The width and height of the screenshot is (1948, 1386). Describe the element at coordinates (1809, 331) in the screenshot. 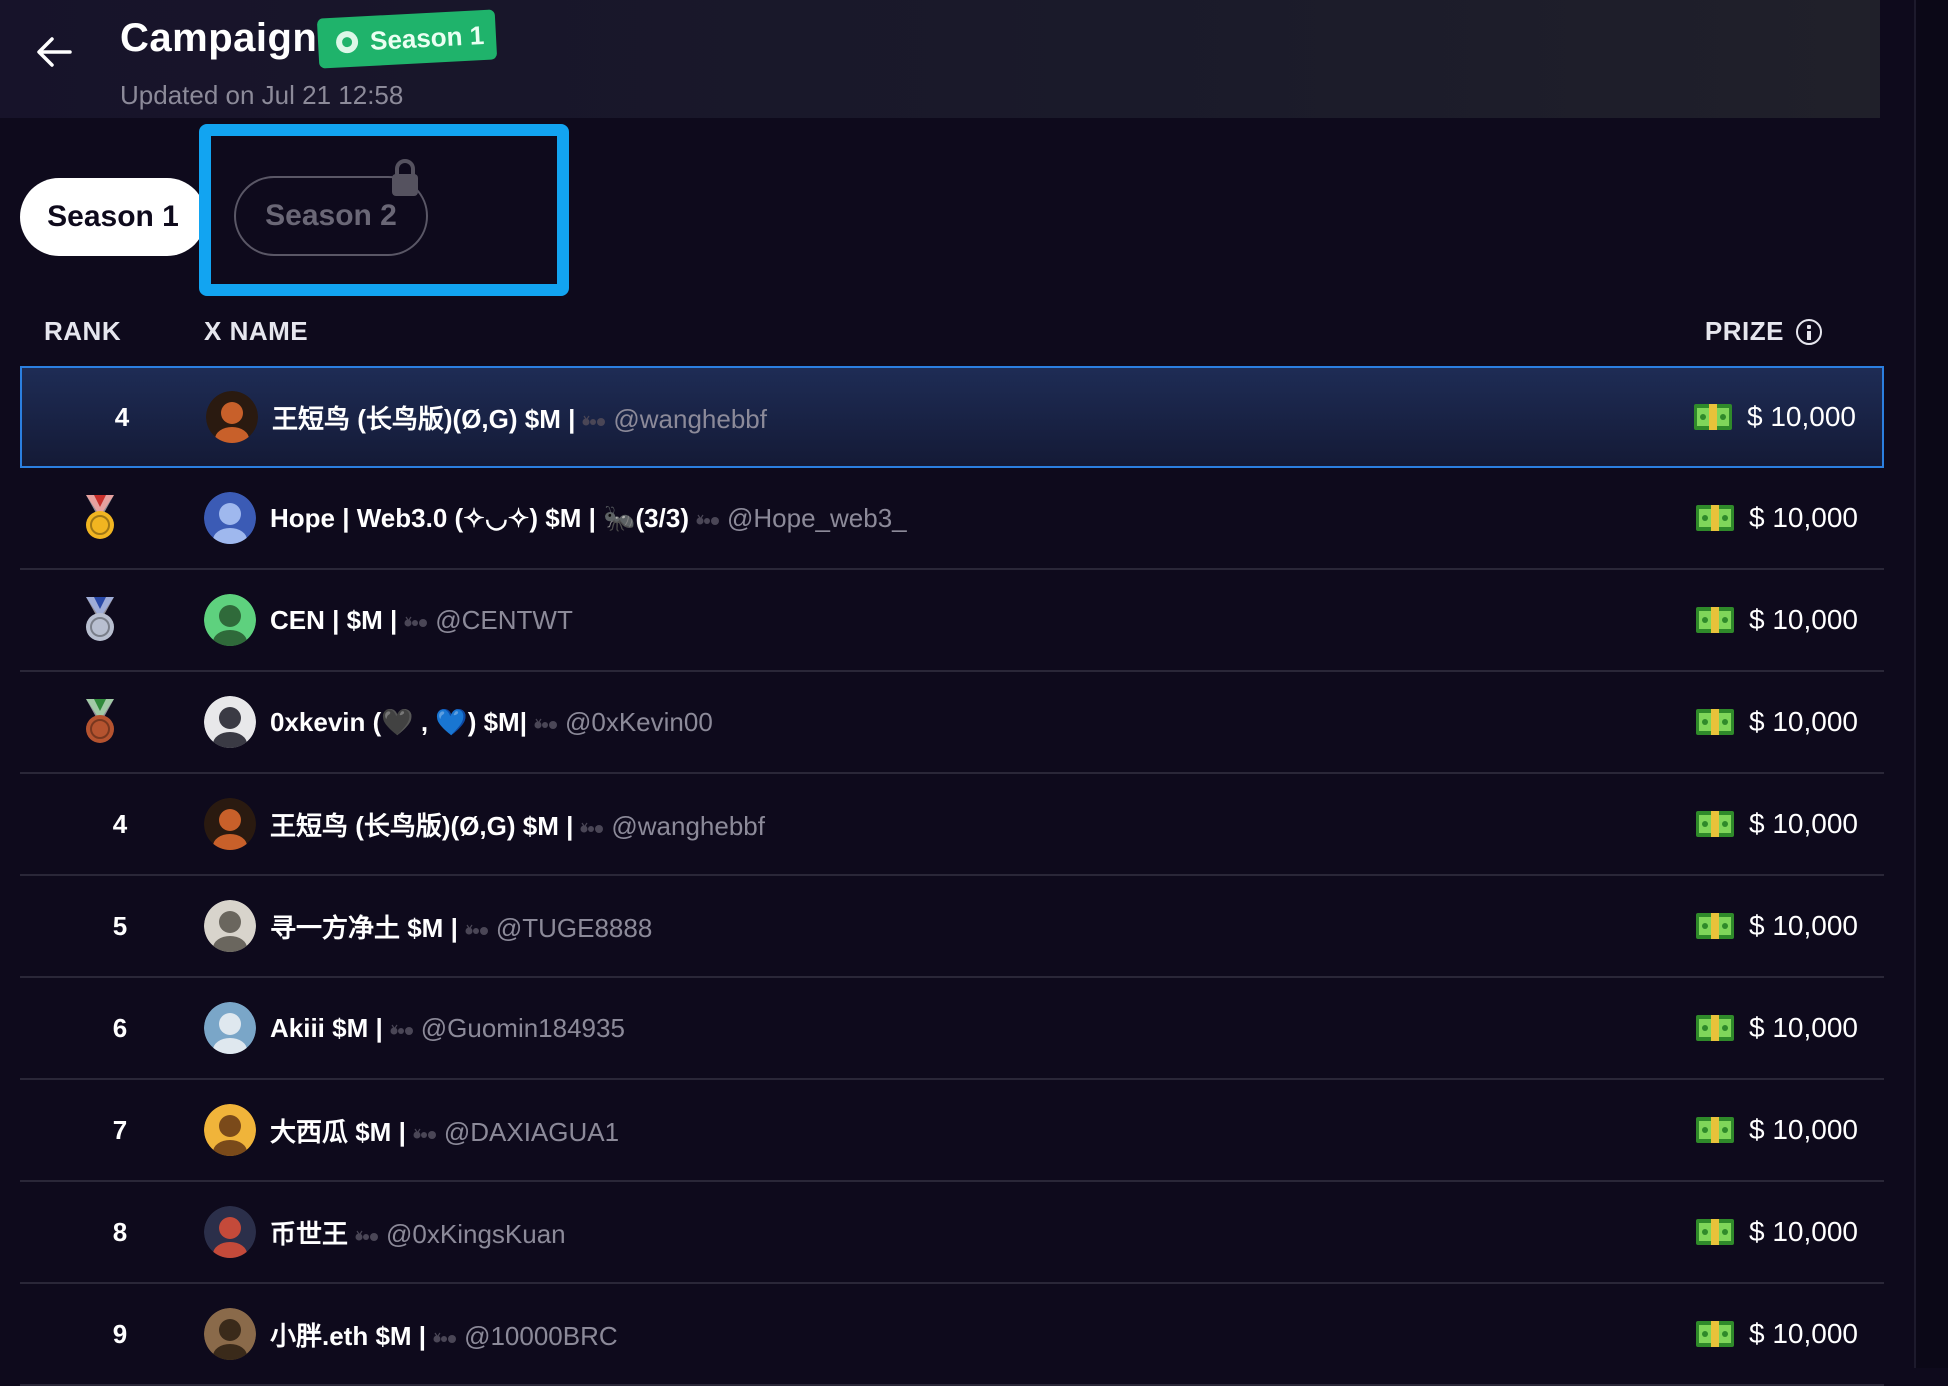

I see `info-icon` at that location.